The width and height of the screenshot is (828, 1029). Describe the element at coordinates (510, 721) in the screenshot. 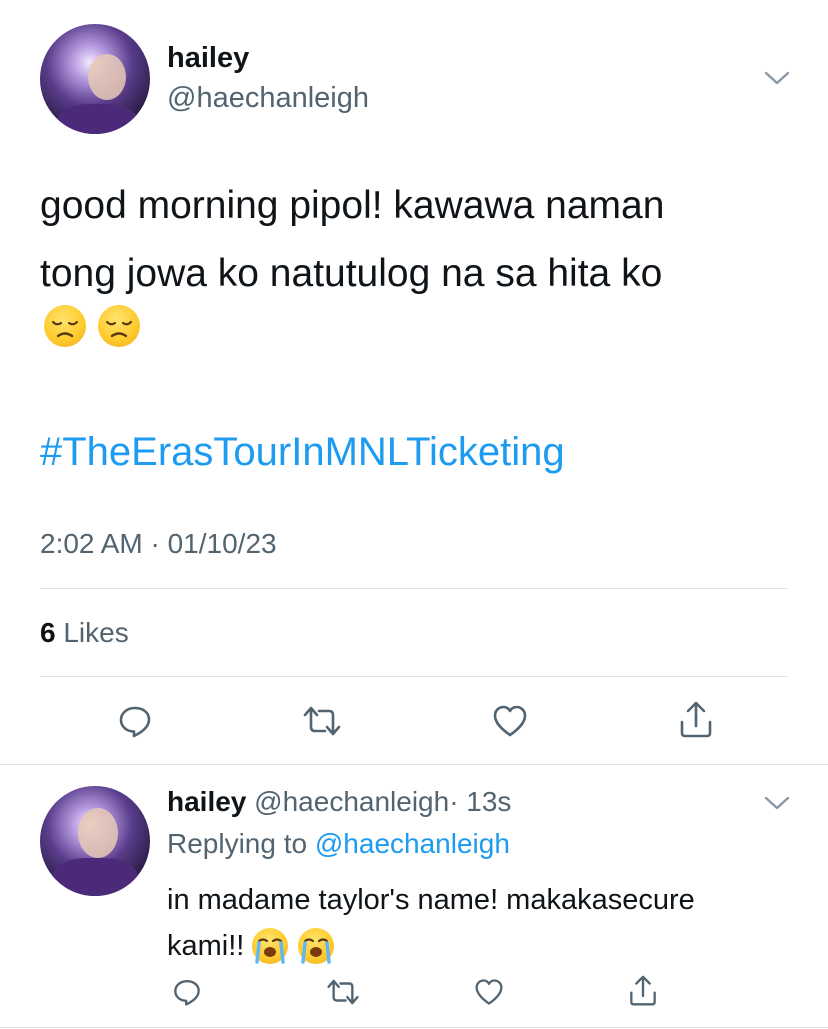

I see `like-heart-icon` at that location.